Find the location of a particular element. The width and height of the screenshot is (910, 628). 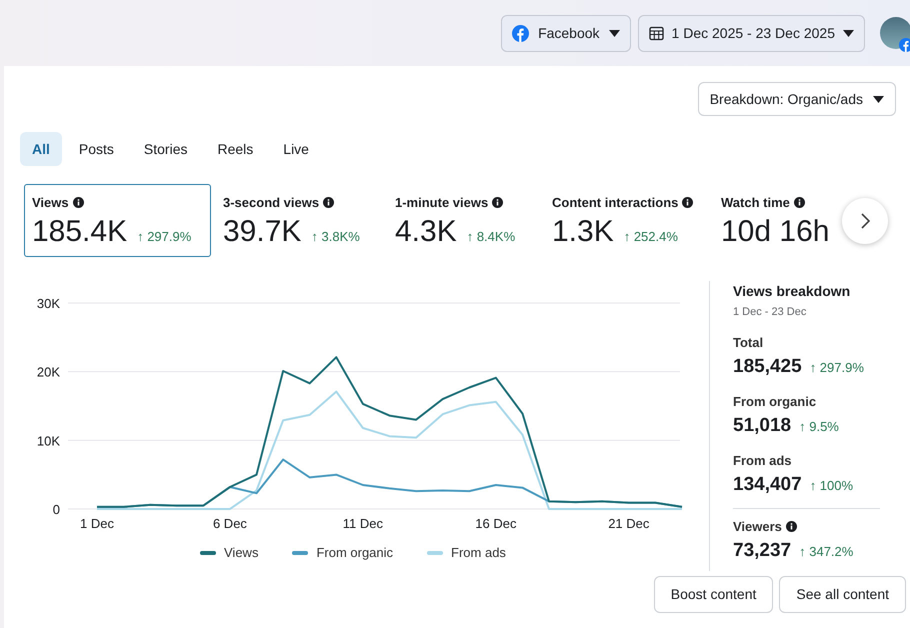

metric-value: 4.3K is located at coordinates (426, 232).